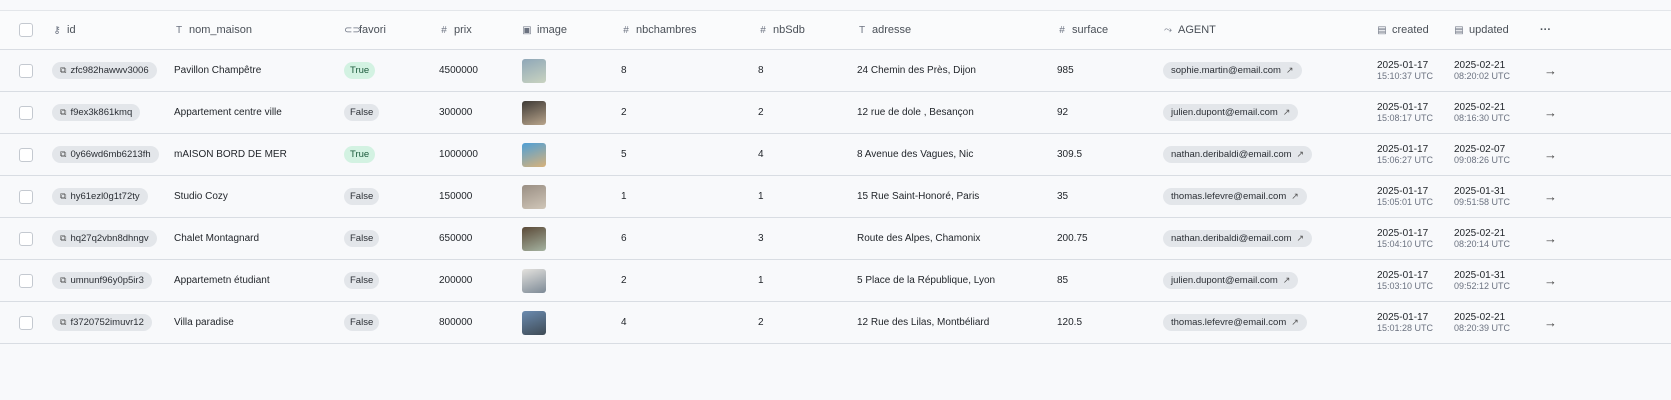 This screenshot has width=1671, height=400. I want to click on id-cell: ⧉ f3720752imuvr12, so click(102, 322).